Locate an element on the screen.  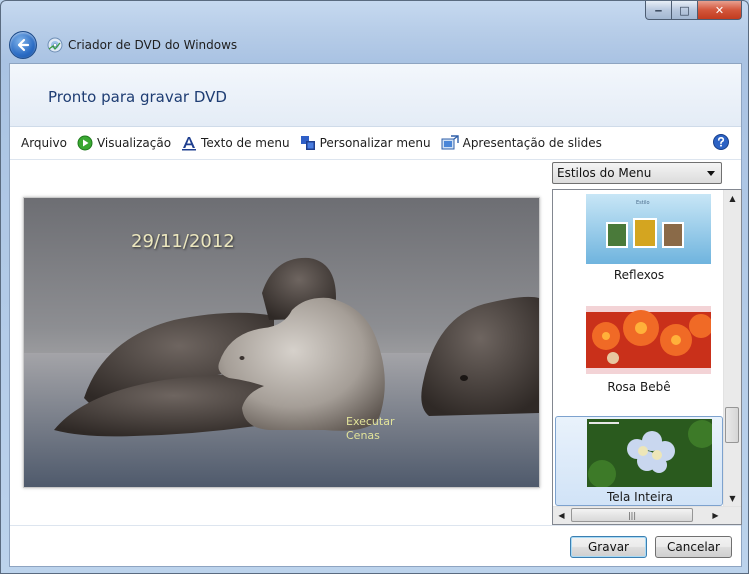
toolbar-preview-label: Visualização is located at coordinates (134, 143).